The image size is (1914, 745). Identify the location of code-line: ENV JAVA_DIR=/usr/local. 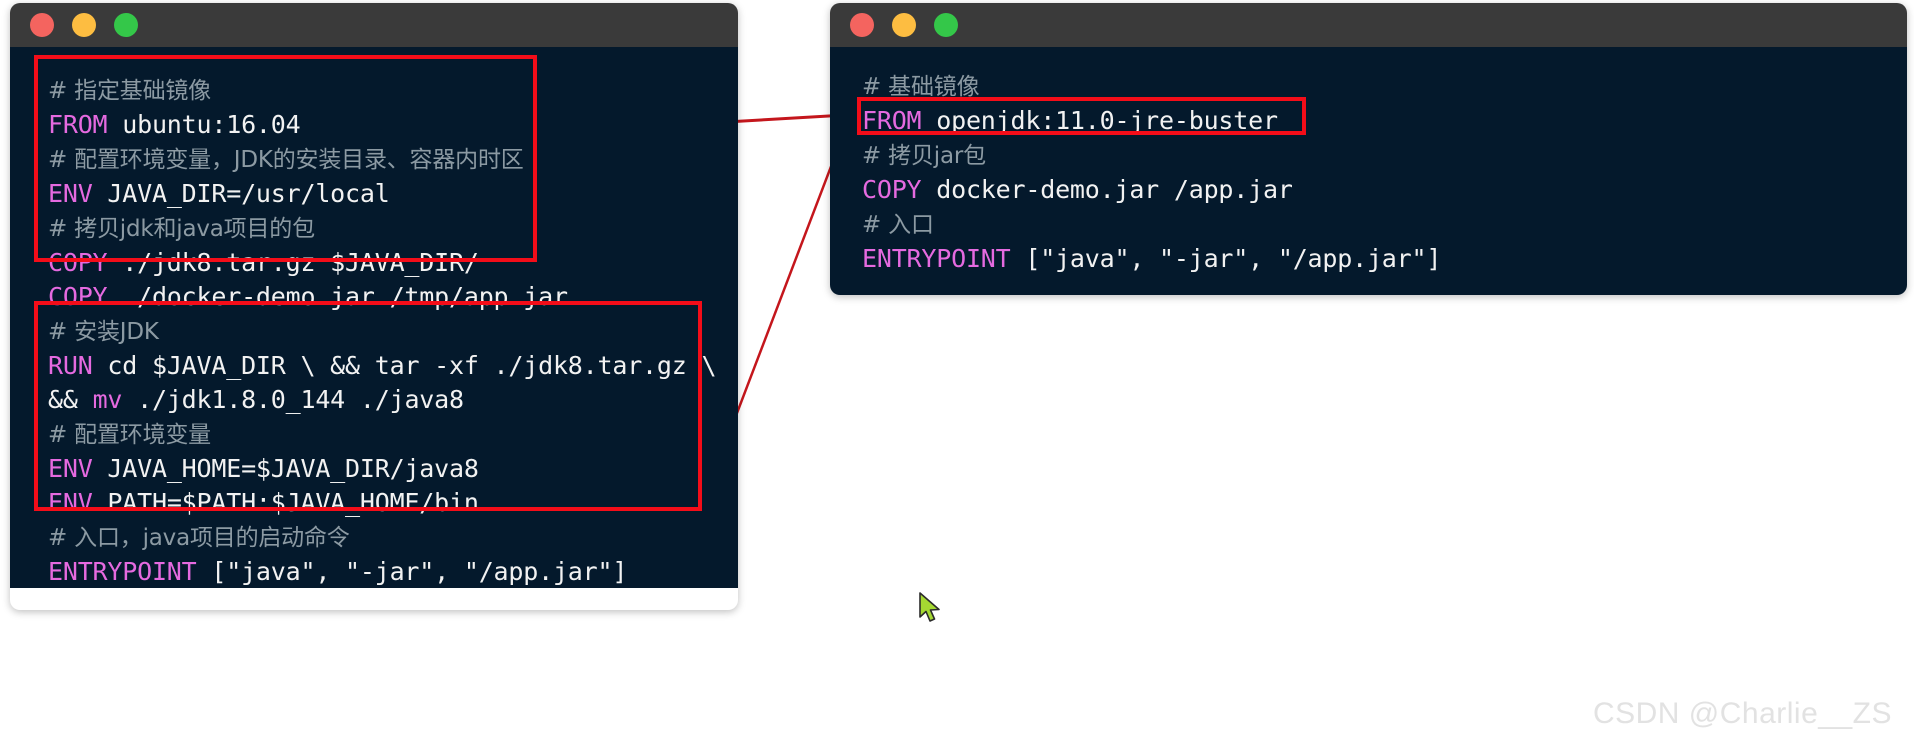
(374, 194).